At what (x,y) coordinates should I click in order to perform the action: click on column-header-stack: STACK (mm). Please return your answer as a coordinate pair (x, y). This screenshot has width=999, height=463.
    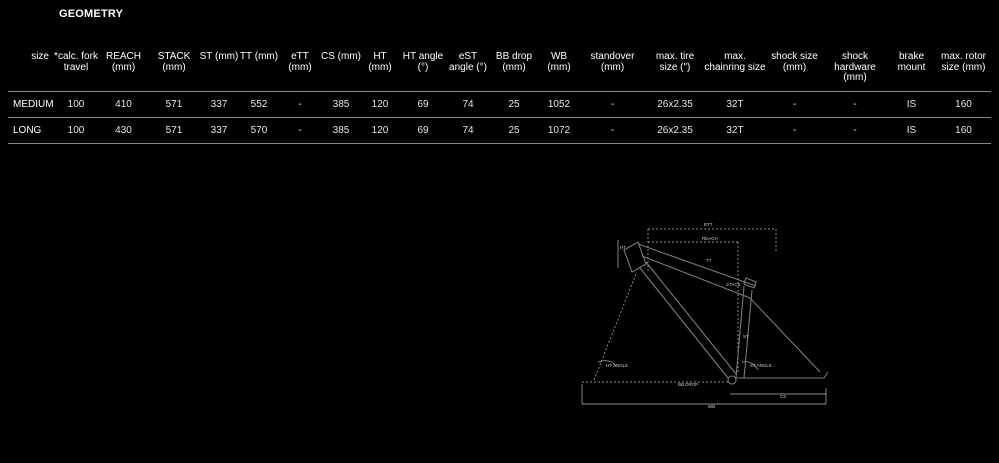
    Looking at the image, I should click on (174, 71).